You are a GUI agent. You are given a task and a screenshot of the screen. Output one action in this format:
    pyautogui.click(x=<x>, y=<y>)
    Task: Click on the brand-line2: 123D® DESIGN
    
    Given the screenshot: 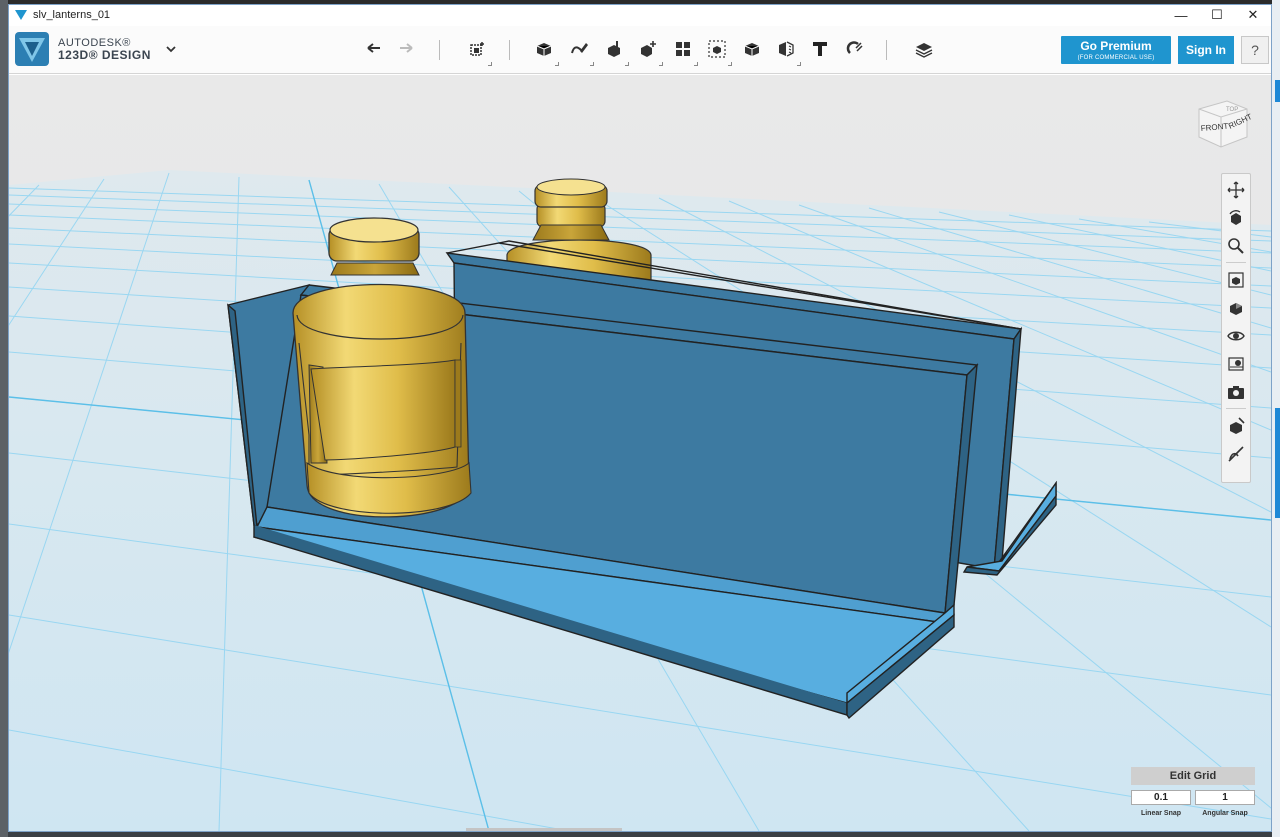 What is the action you would take?
    pyautogui.click(x=104, y=55)
    